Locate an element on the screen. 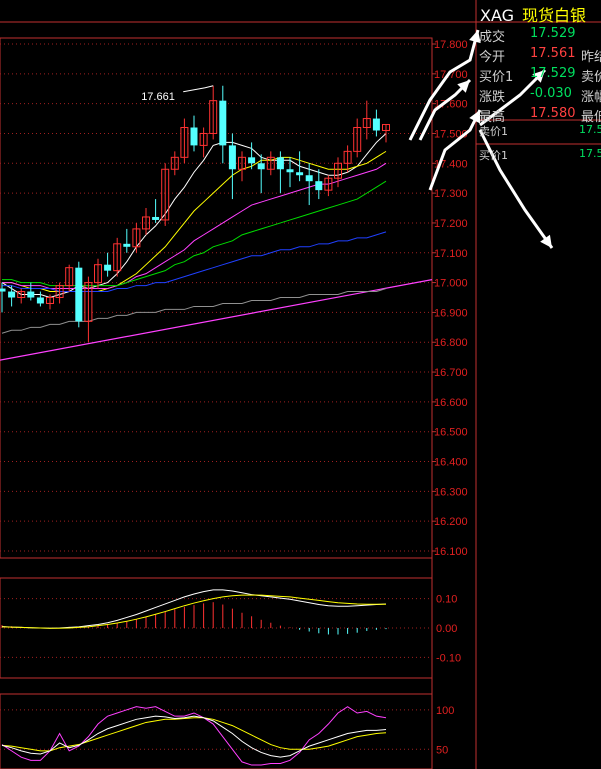 Image resolution: width=601 pixels, height=769 pixels. sell1-label: 卖价1 is located at coordinates (493, 131).